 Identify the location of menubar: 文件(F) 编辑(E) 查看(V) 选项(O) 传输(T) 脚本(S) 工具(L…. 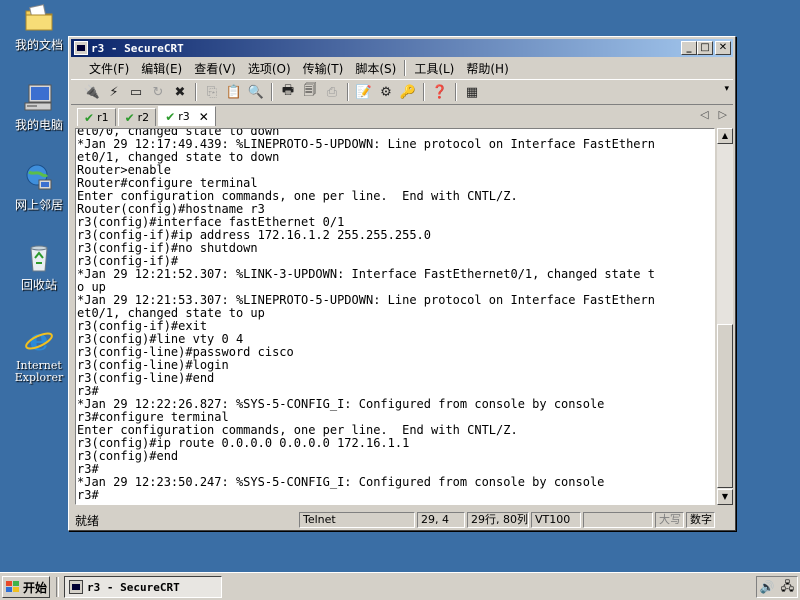
(402, 68).